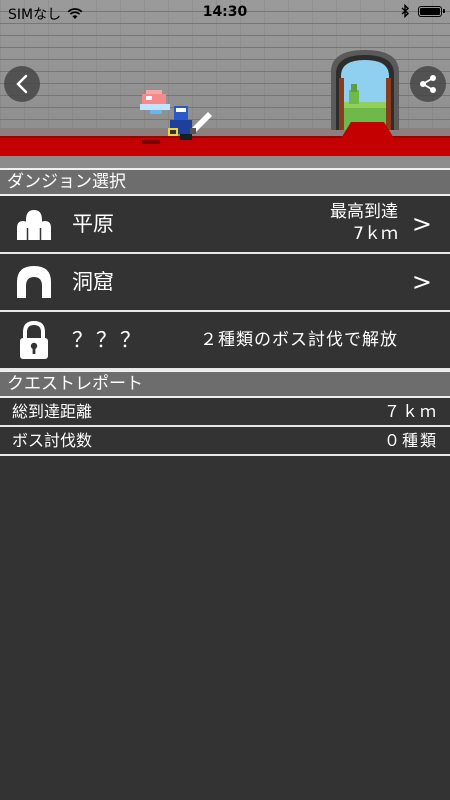 This screenshot has width=450, height=800. I want to click on unlock-condition: ２種類のボス討伐で解放, so click(299, 340).